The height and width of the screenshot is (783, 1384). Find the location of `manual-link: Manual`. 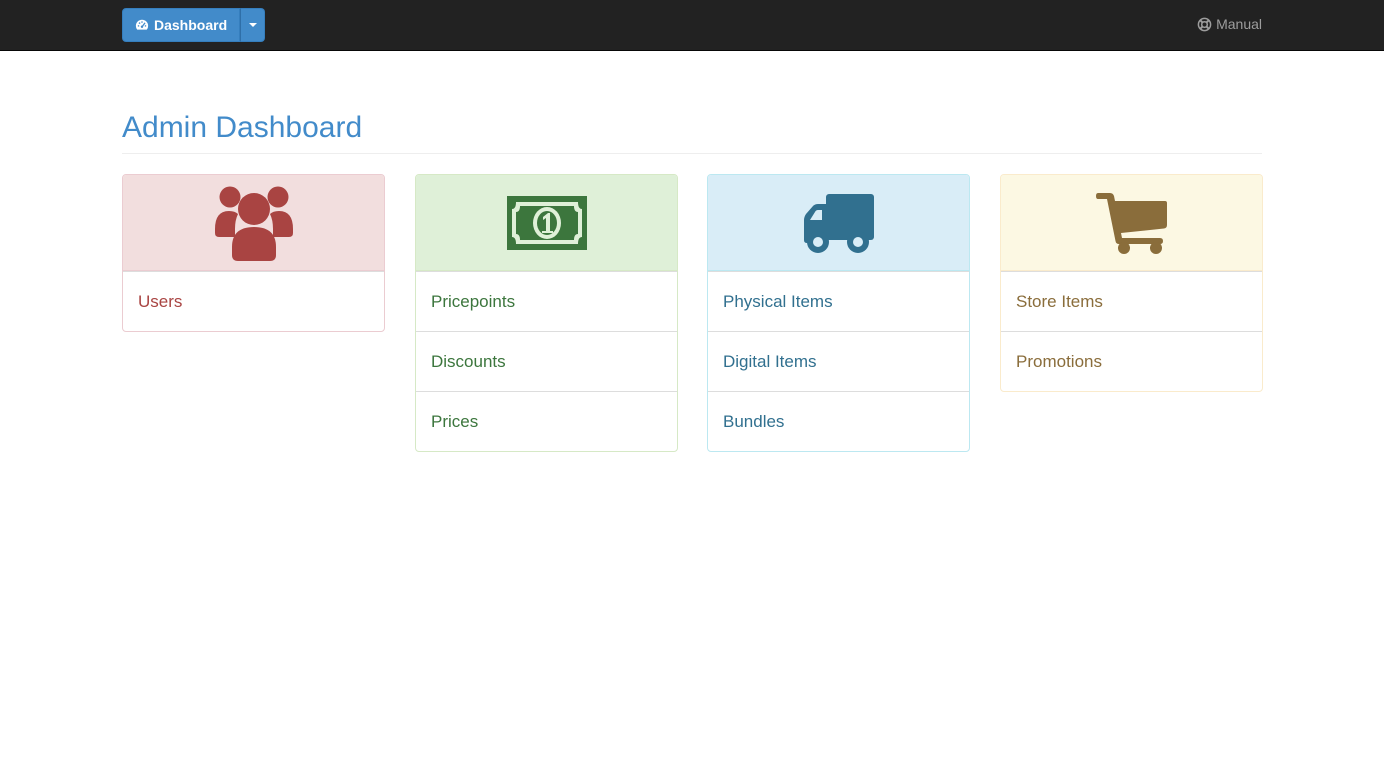

manual-link: Manual is located at coordinates (1229, 24).